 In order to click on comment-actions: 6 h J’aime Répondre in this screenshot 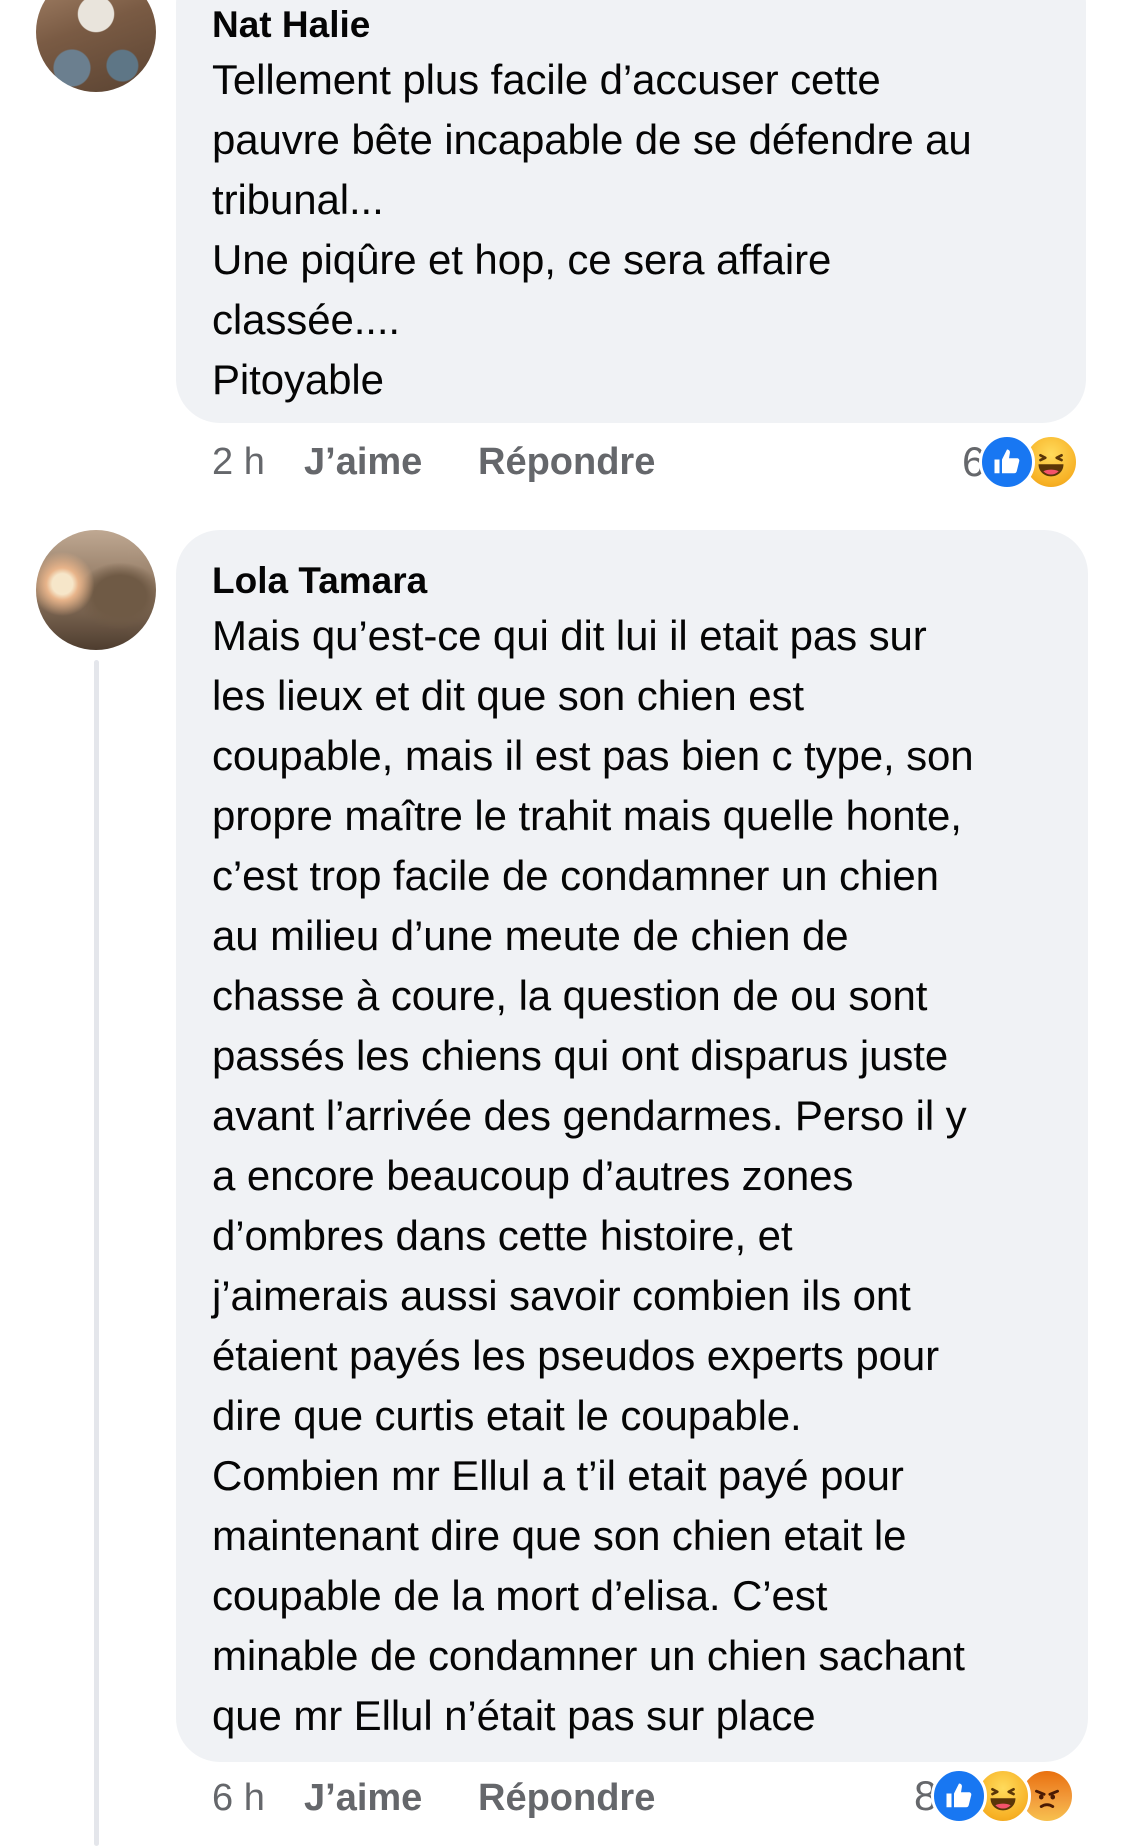, I will do `click(433, 1798)`.